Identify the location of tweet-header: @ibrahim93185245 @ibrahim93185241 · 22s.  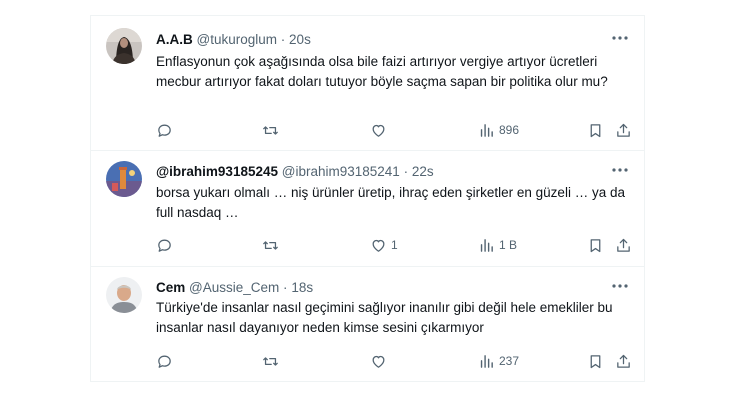
(395, 172).